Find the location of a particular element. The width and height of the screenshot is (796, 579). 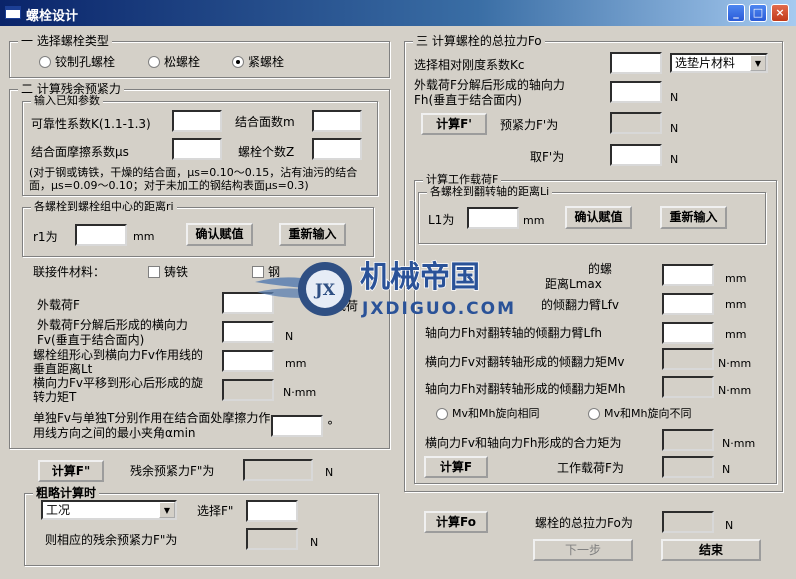

total-tension-label: 螺栓的总拉力Fo为 is located at coordinates (584, 523).